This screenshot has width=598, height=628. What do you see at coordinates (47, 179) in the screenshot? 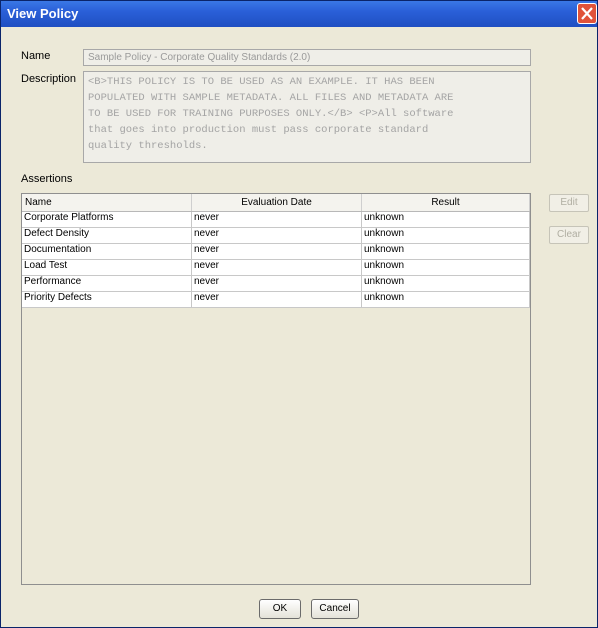
I see `assertions-label: Assertions` at bounding box center [47, 179].